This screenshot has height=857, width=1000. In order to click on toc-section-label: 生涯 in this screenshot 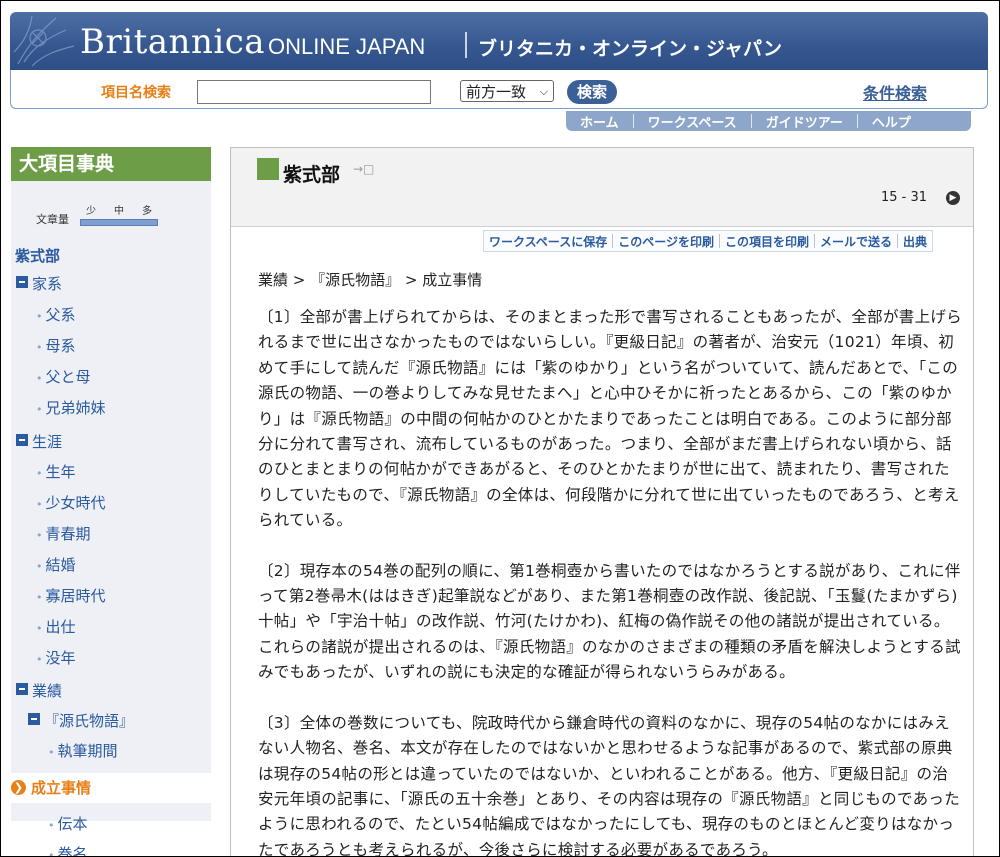, I will do `click(47, 442)`.